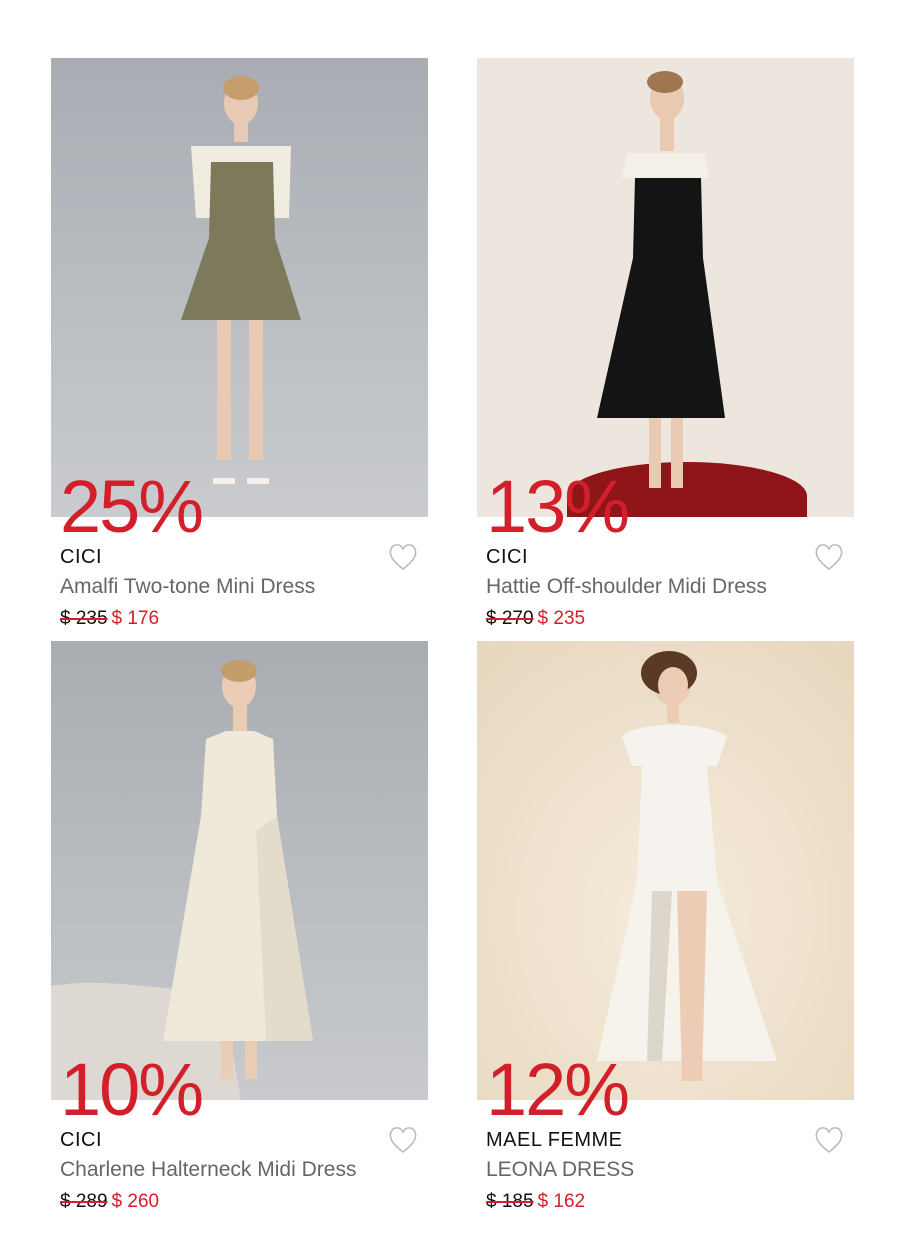 Image resolution: width=899 pixels, height=1240 pixels. What do you see at coordinates (626, 587) in the screenshot?
I see `product-name: Hattie Off-shoulder Midi Dress` at bounding box center [626, 587].